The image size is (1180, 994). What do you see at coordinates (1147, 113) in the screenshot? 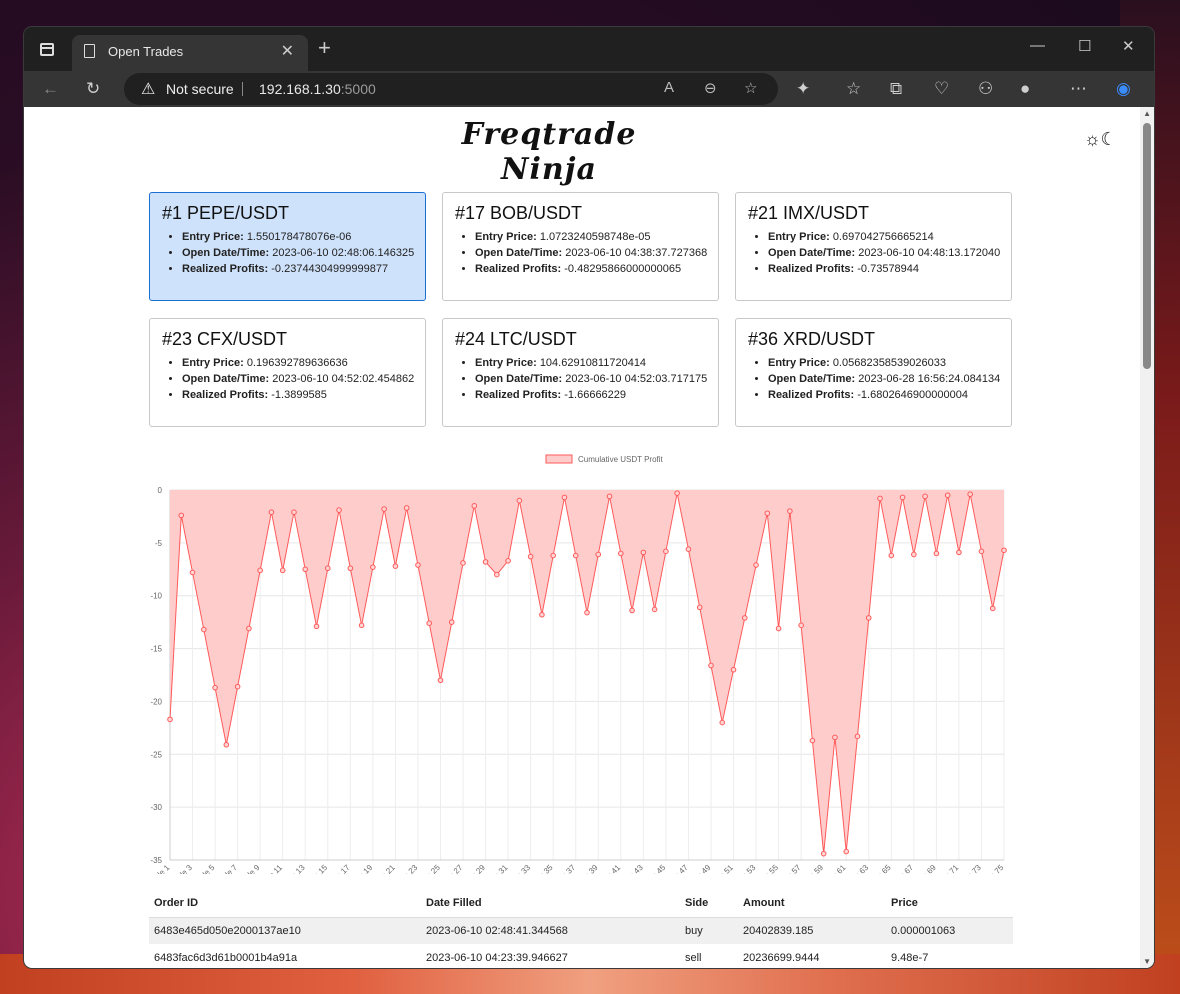
I see `scroll-up-icon: ▲` at bounding box center [1147, 113].